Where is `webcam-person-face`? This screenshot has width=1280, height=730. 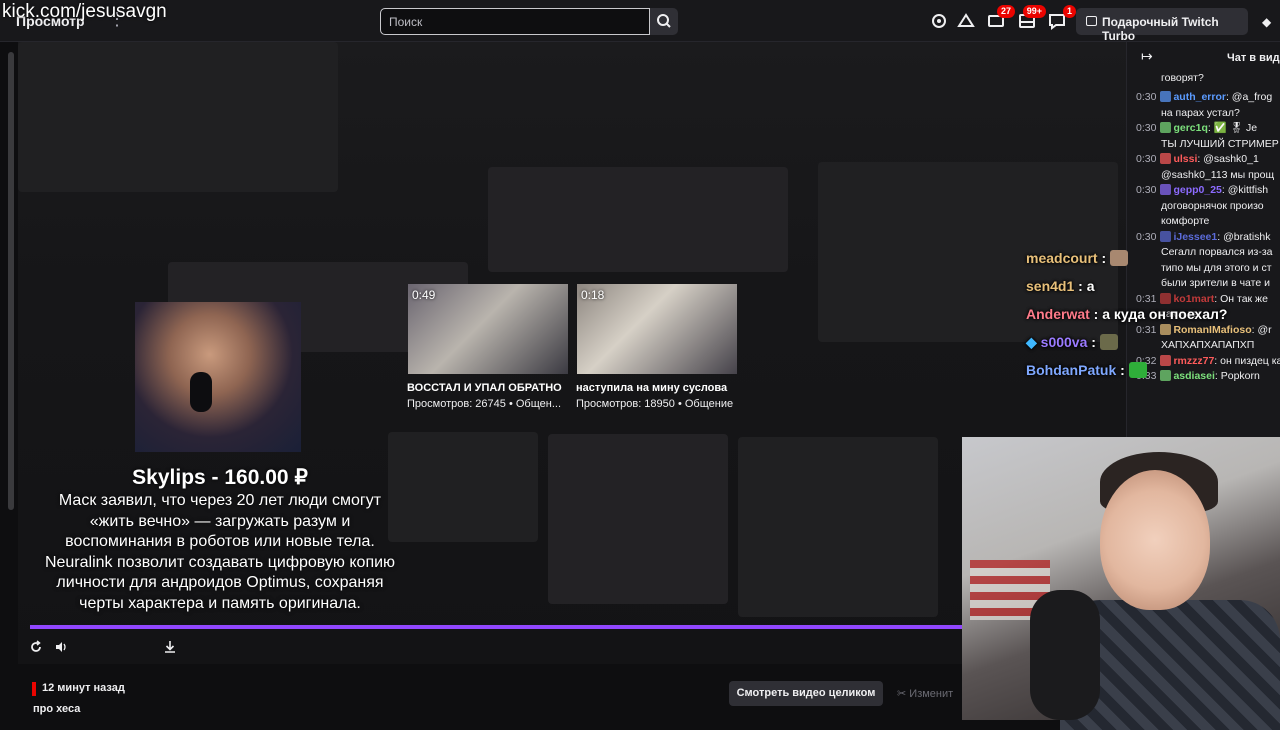 webcam-person-face is located at coordinates (1155, 540).